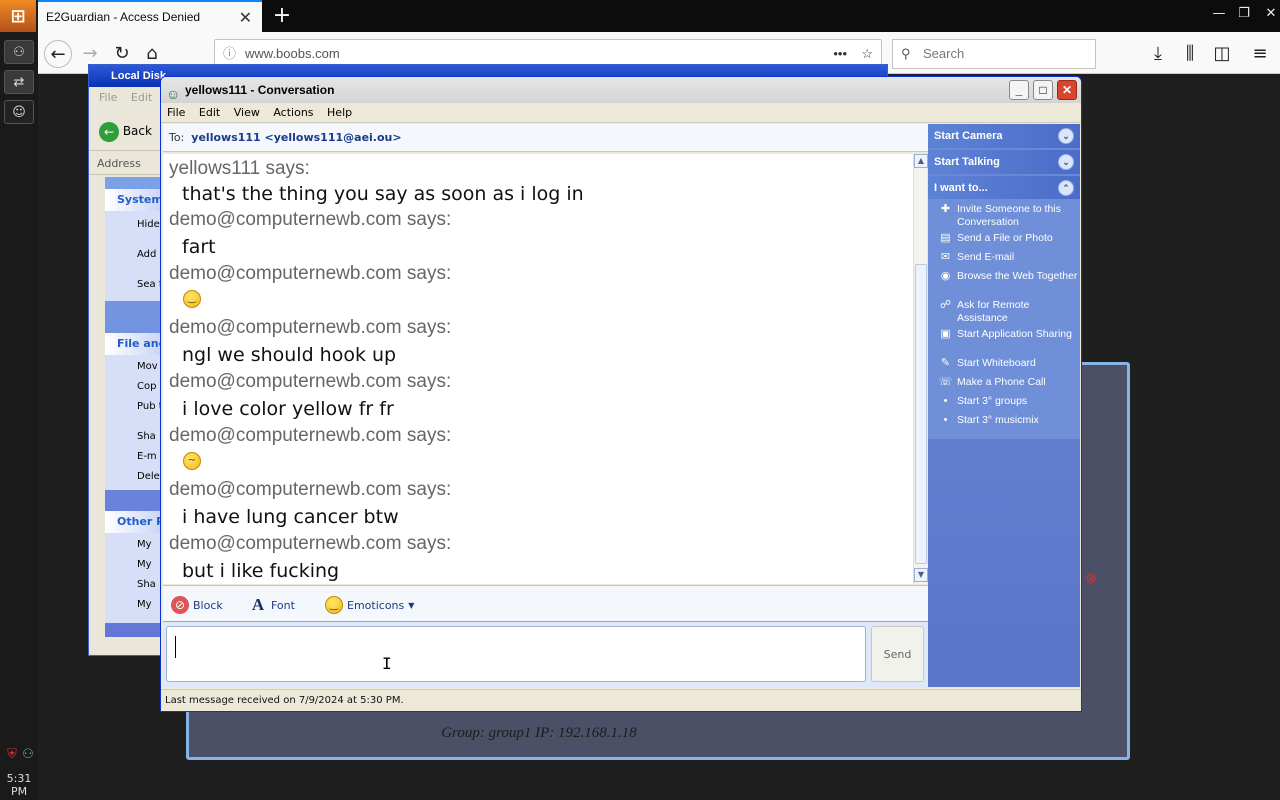 The image size is (1280, 800). What do you see at coordinates (109, 131) in the screenshot?
I see `back-icon: ←` at bounding box center [109, 131].